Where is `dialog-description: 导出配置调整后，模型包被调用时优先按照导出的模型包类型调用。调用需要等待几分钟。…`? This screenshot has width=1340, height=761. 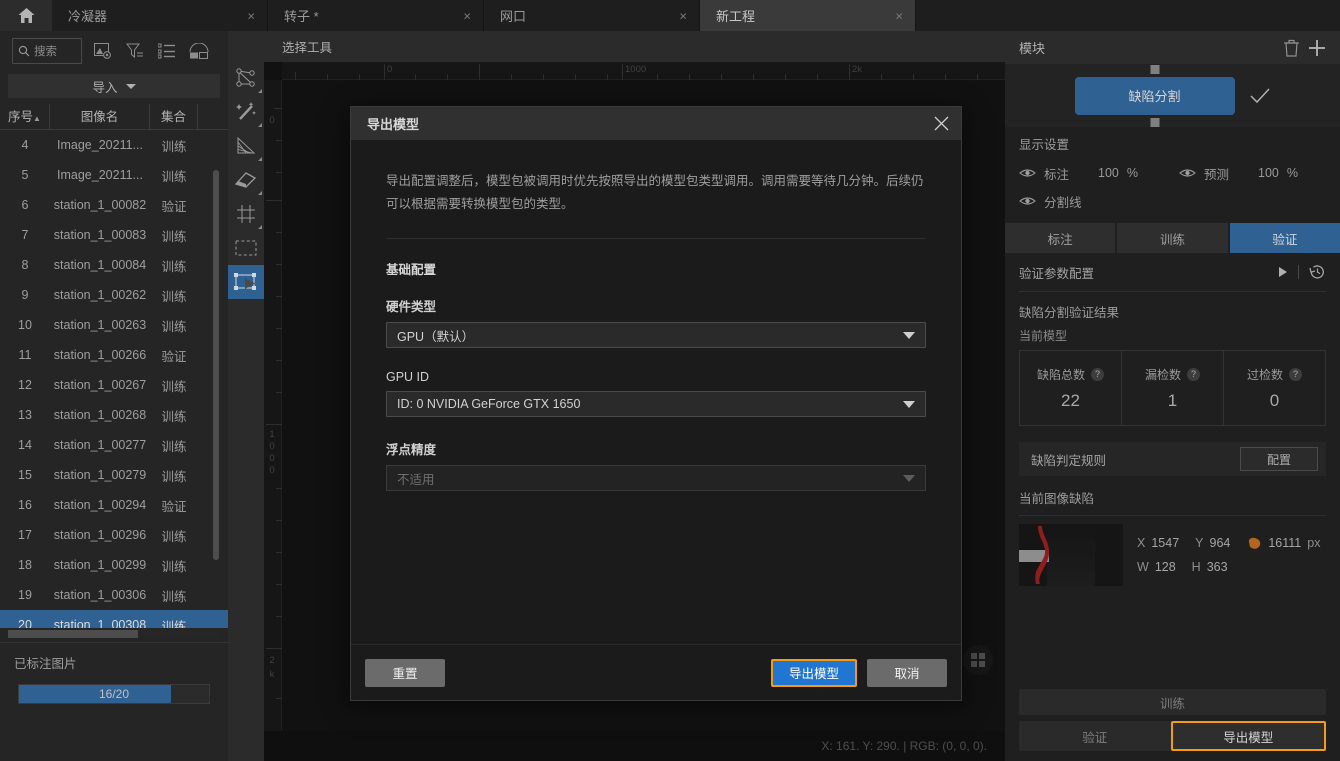
dialog-description: 导出配置调整后，模型包被调用时优先按照导出的模型包类型调用。调用需要等待几分钟。… is located at coordinates (655, 193).